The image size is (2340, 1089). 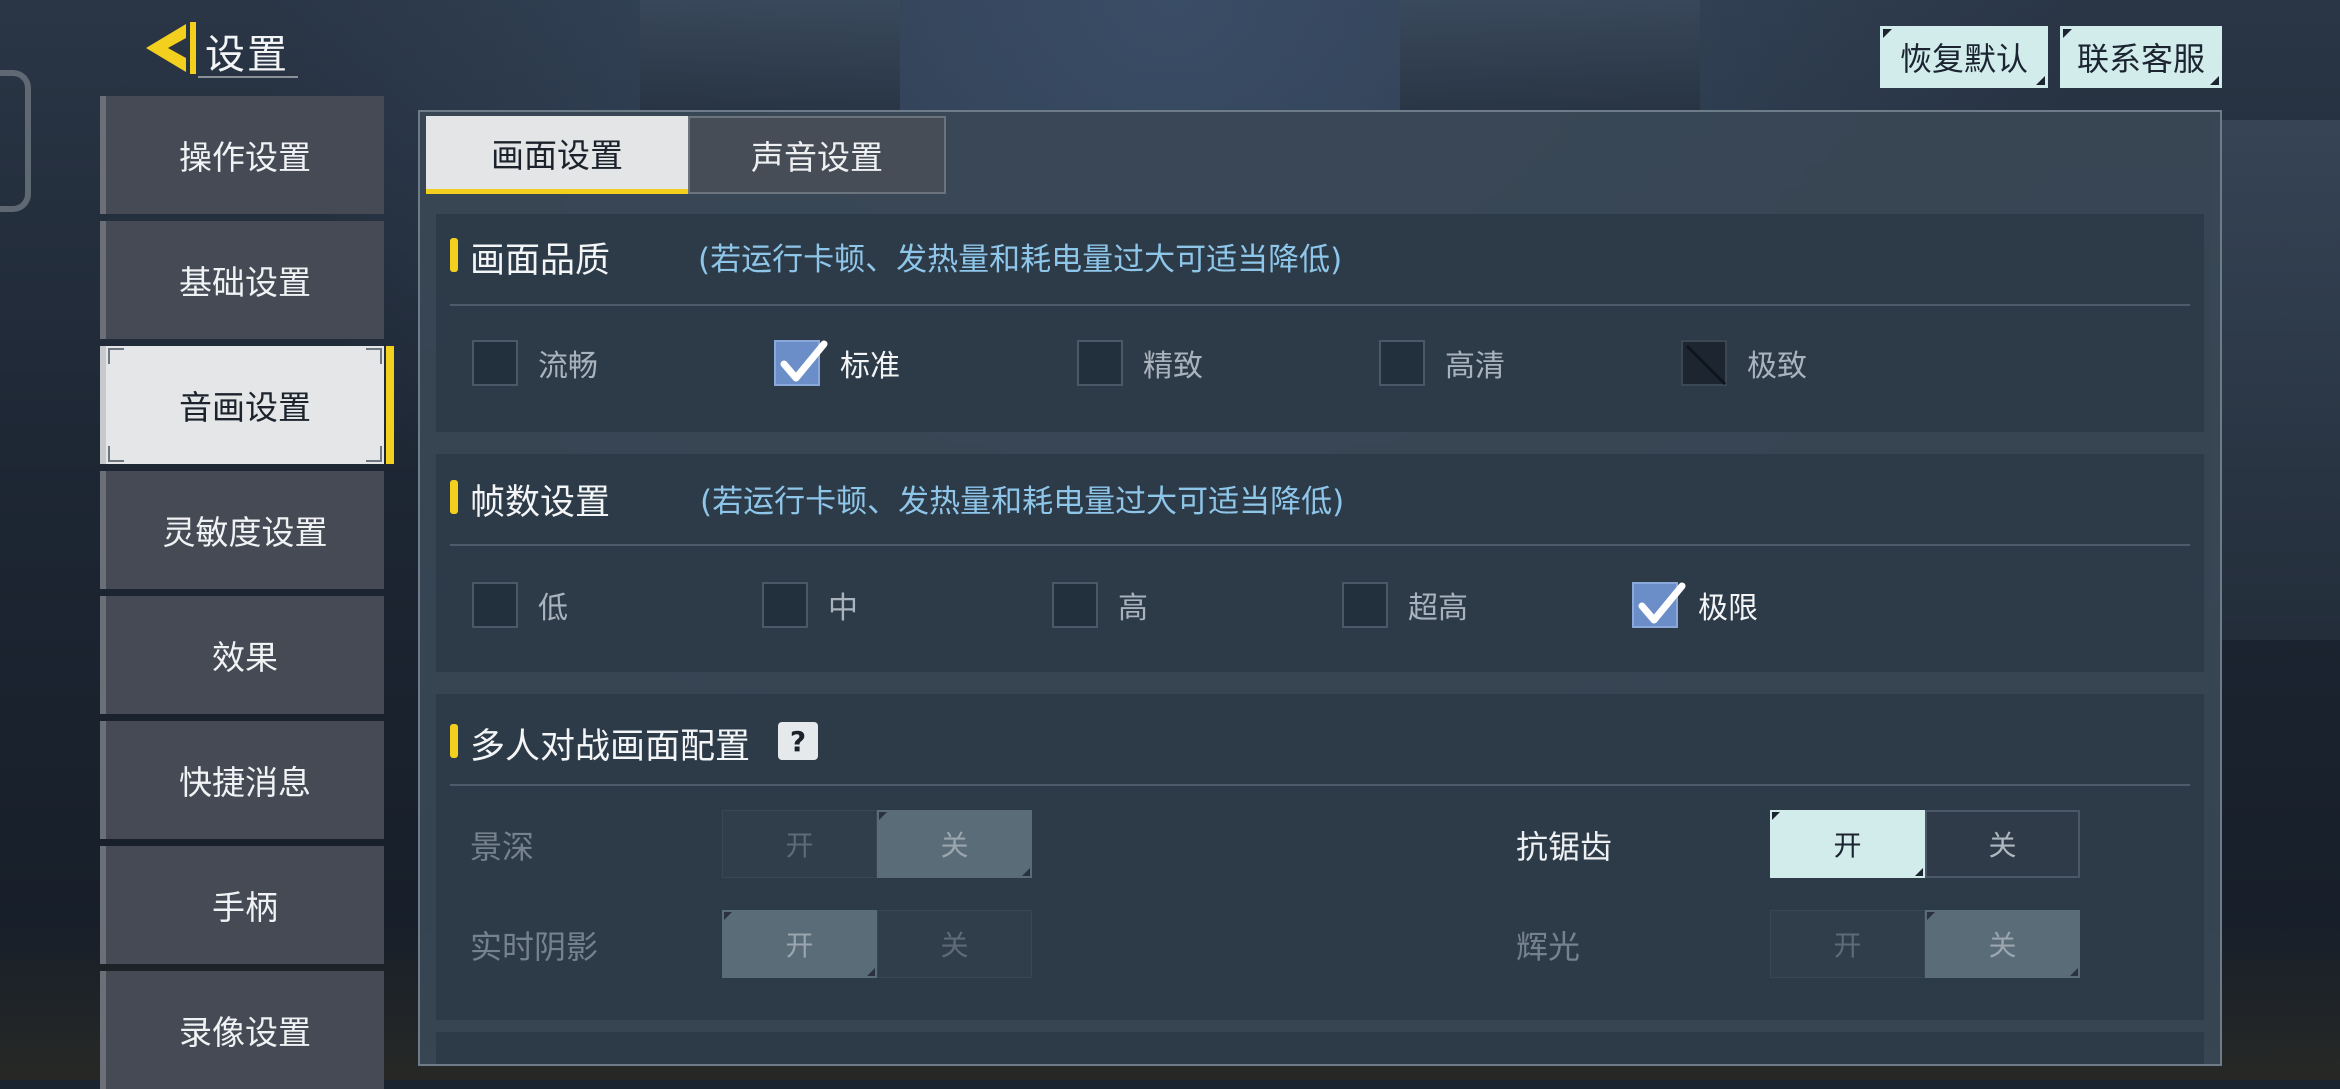 What do you see at coordinates (1744, 363) in the screenshot?
I see `quality-option-ultimate: 极致` at bounding box center [1744, 363].